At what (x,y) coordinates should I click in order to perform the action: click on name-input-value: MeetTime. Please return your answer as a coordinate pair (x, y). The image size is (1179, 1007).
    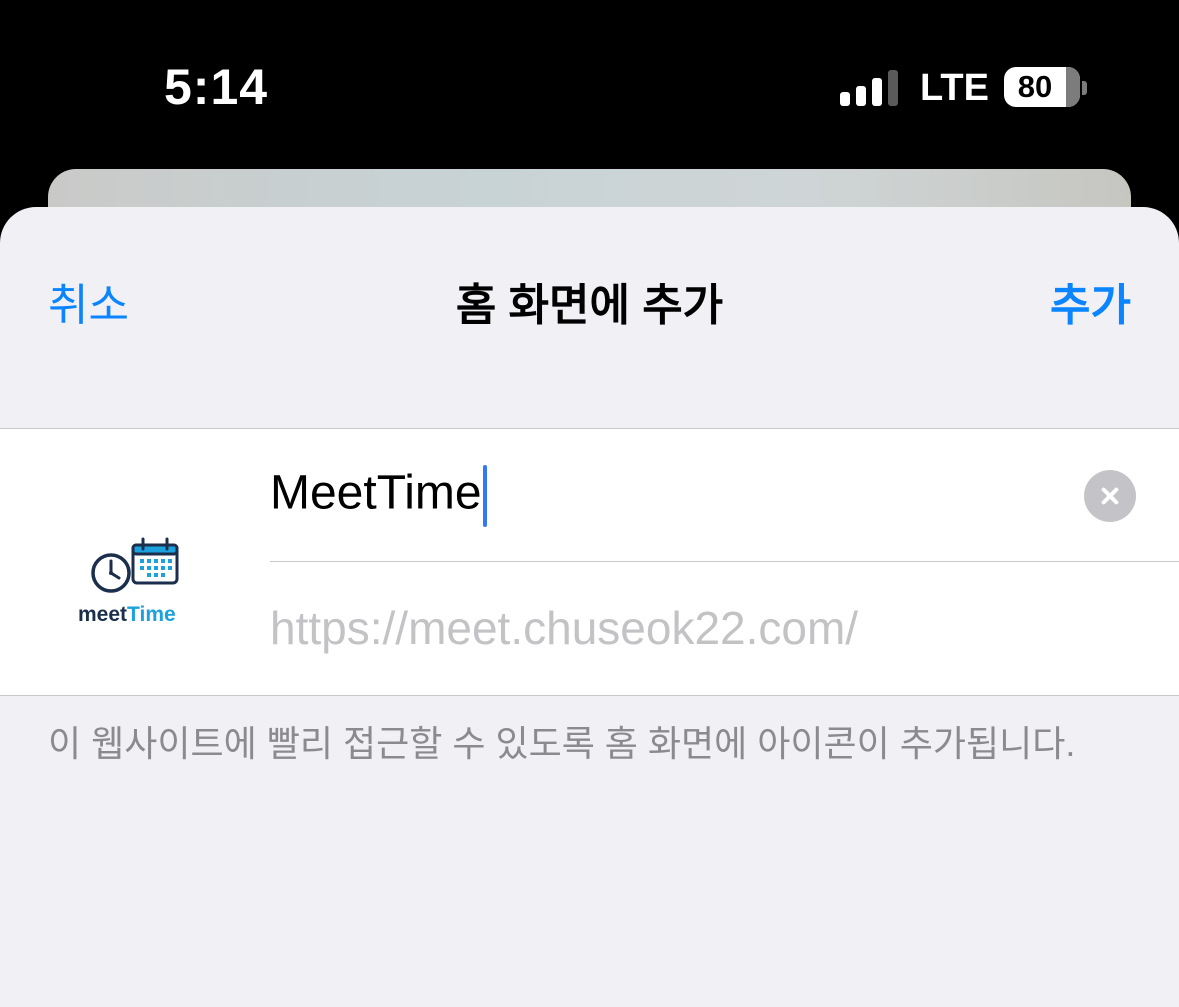
    Looking at the image, I should click on (376, 493).